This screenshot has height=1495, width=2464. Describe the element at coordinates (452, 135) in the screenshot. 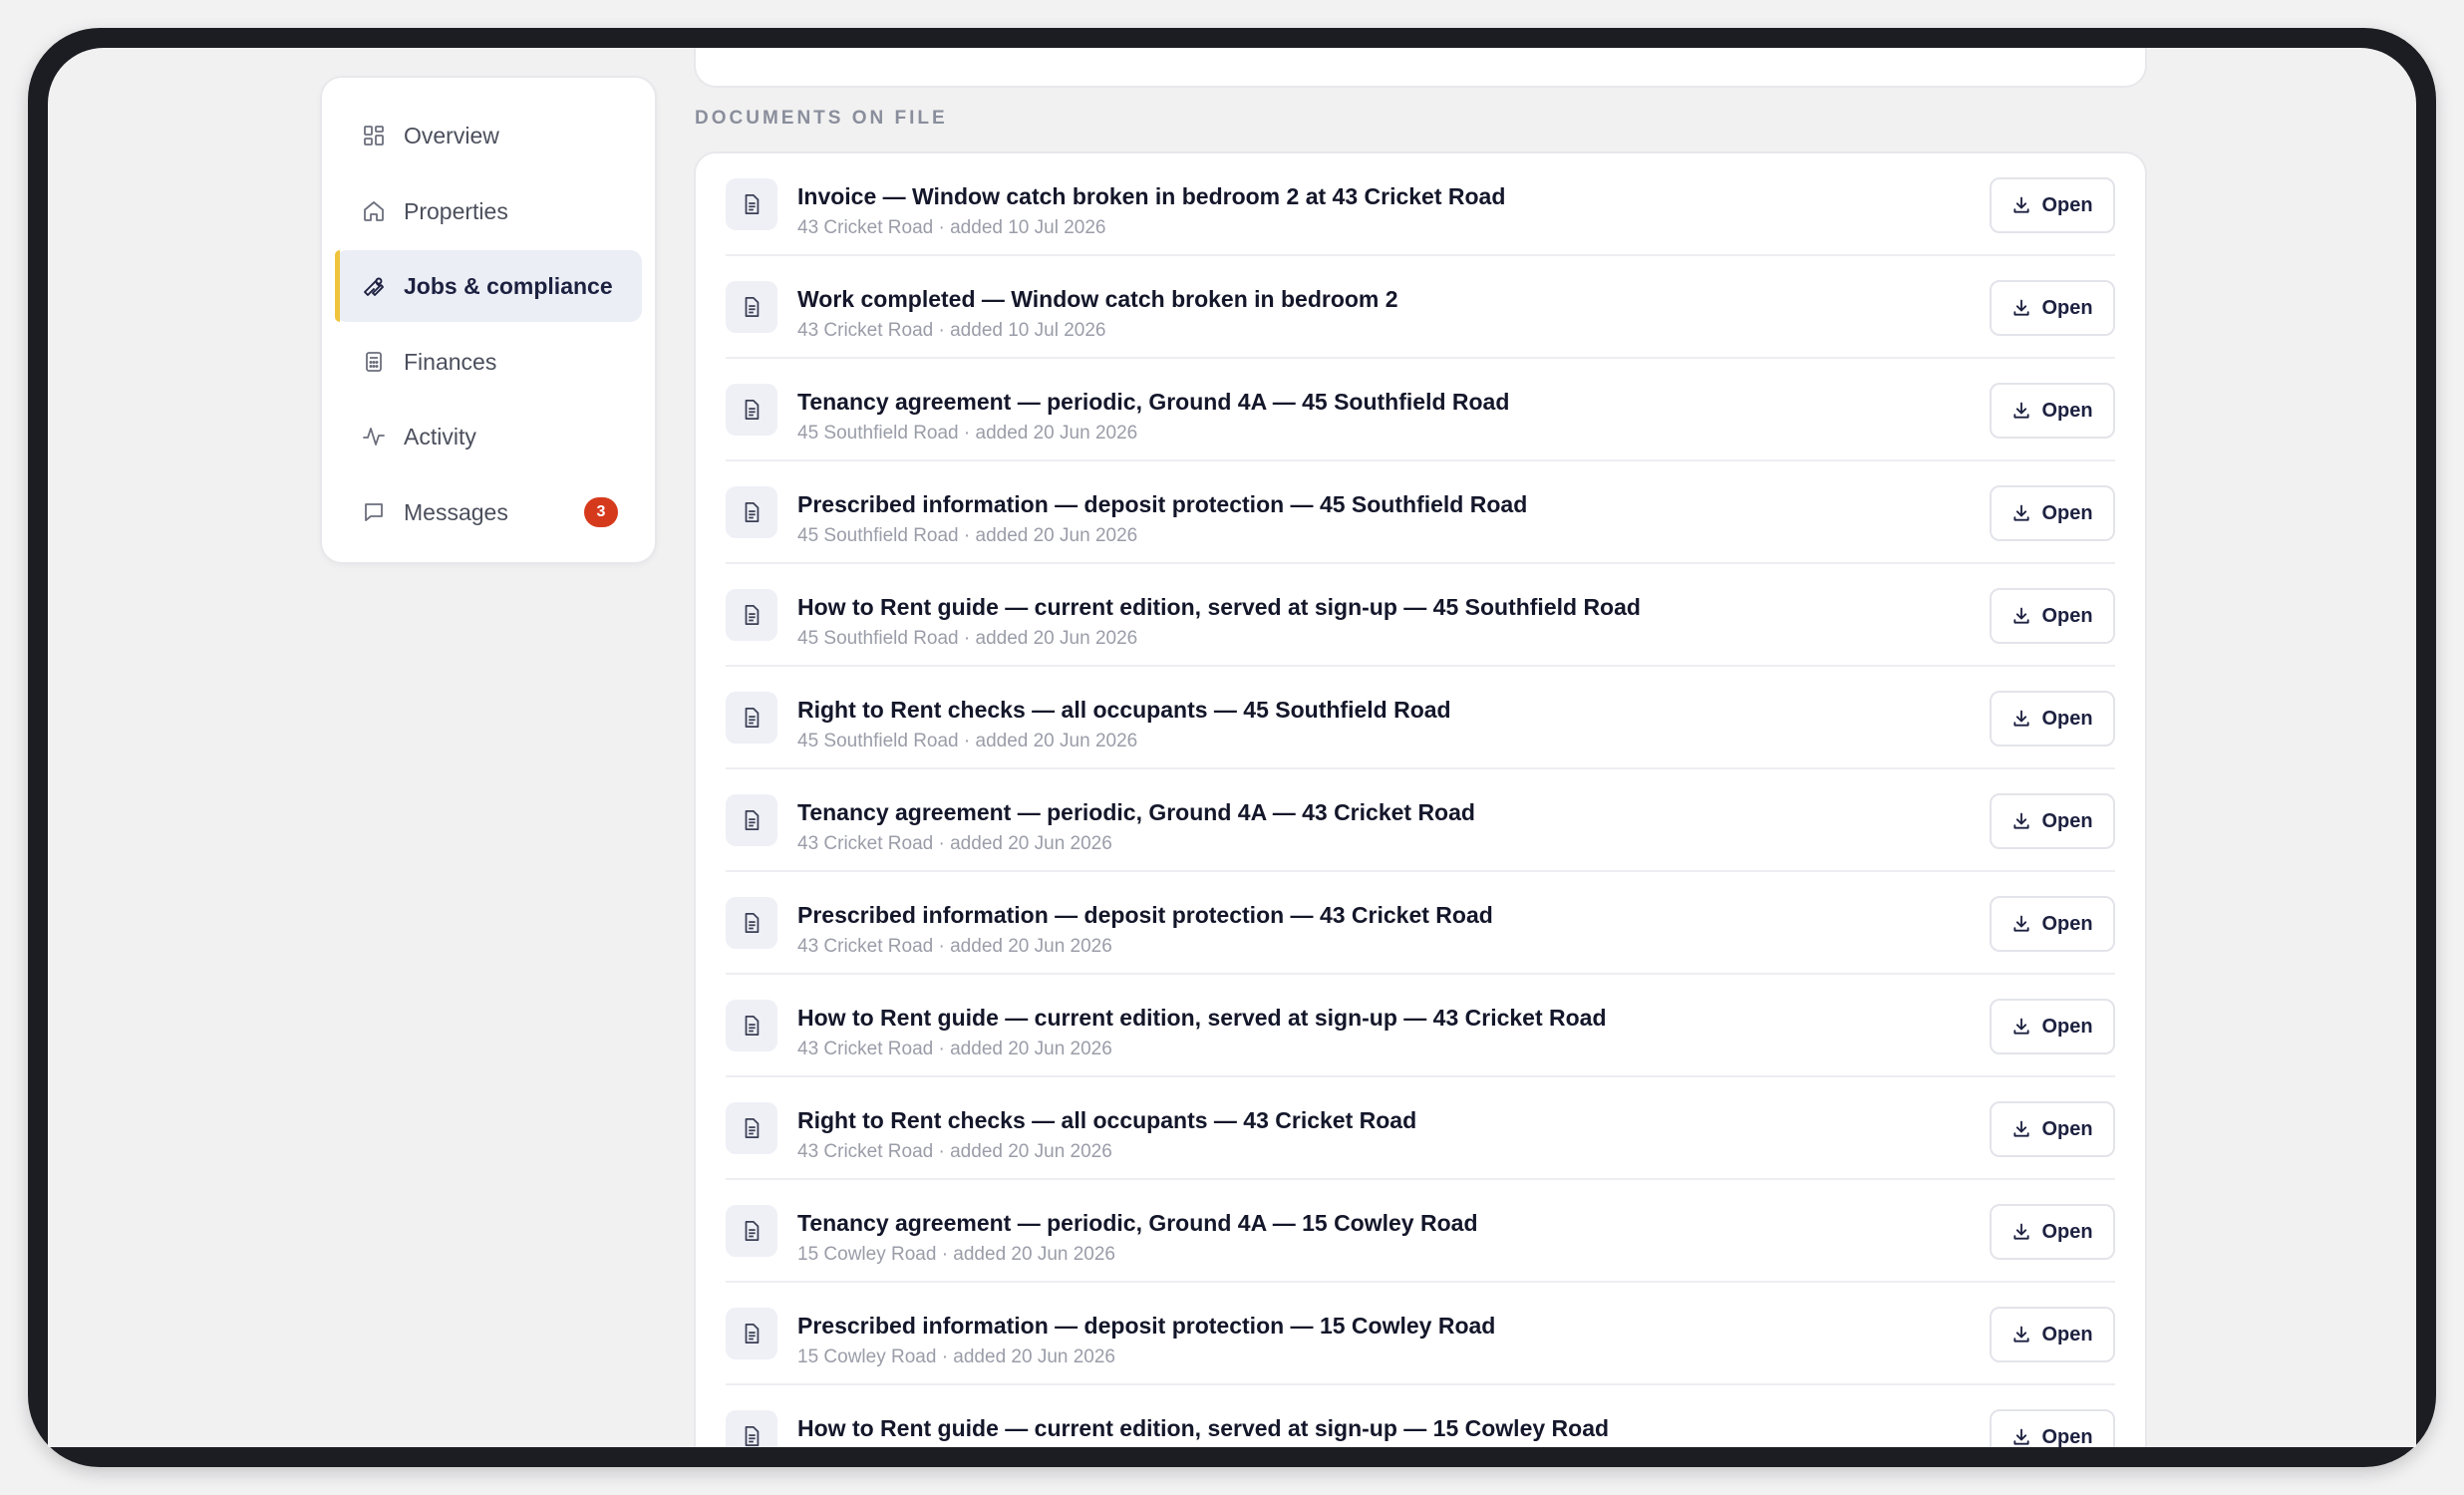

I see `sidebar-item-label: Overview` at that location.